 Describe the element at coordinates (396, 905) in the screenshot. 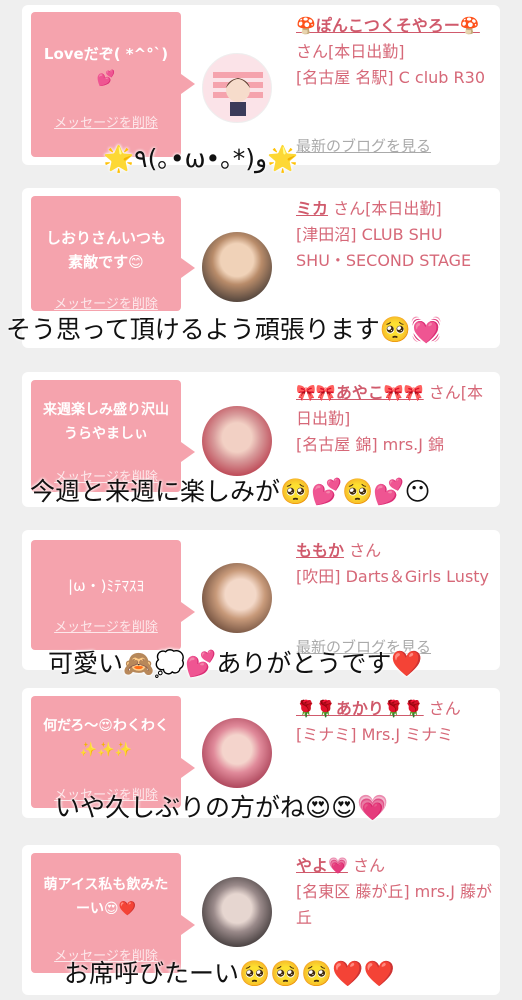

I see `shop-name: [名東区 藤が丘] mrs.J 藤が丘` at that location.